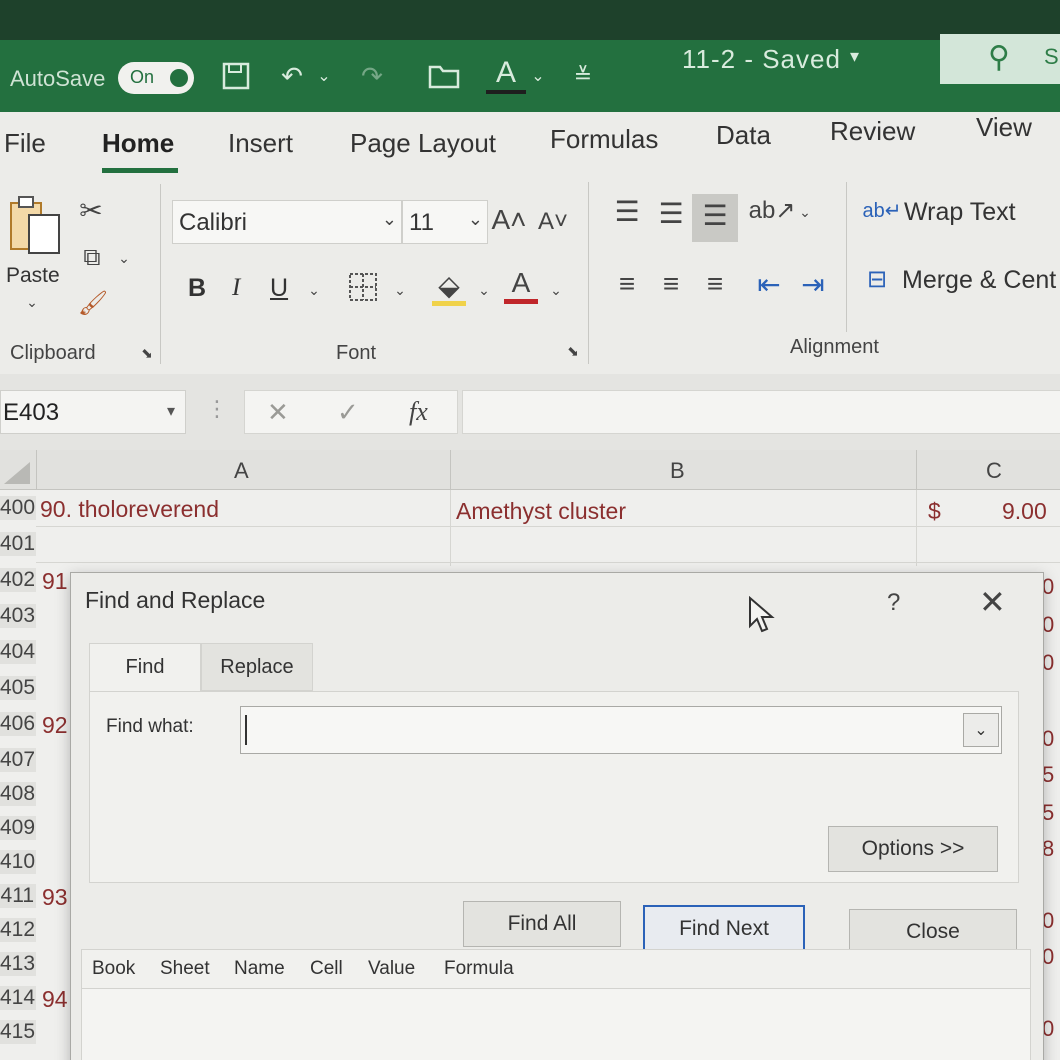 This screenshot has width=1060, height=1060. Describe the element at coordinates (185, 969) in the screenshot. I see `results-col-sheet: Sheet` at that location.